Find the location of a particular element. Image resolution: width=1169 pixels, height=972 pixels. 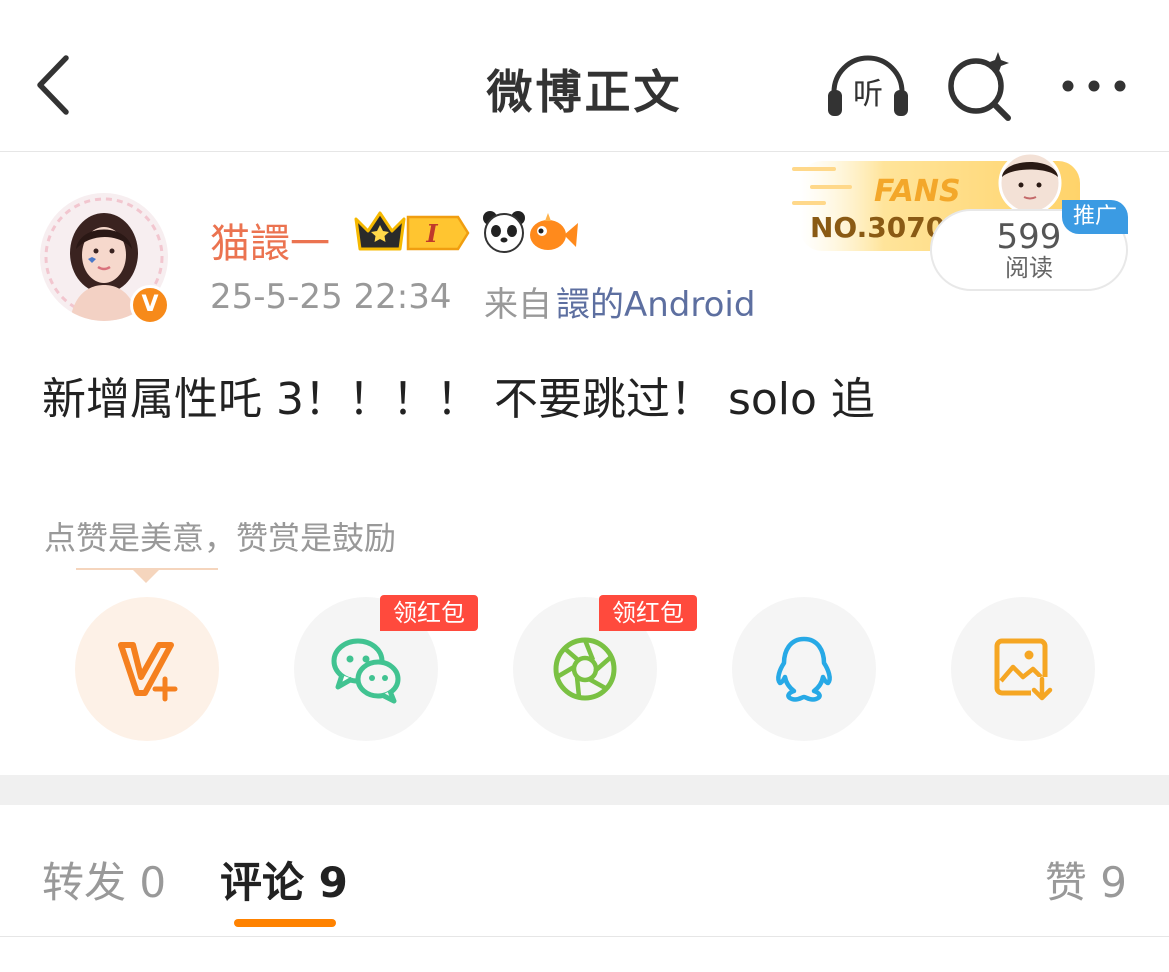

section-divider is located at coordinates (584, 790).